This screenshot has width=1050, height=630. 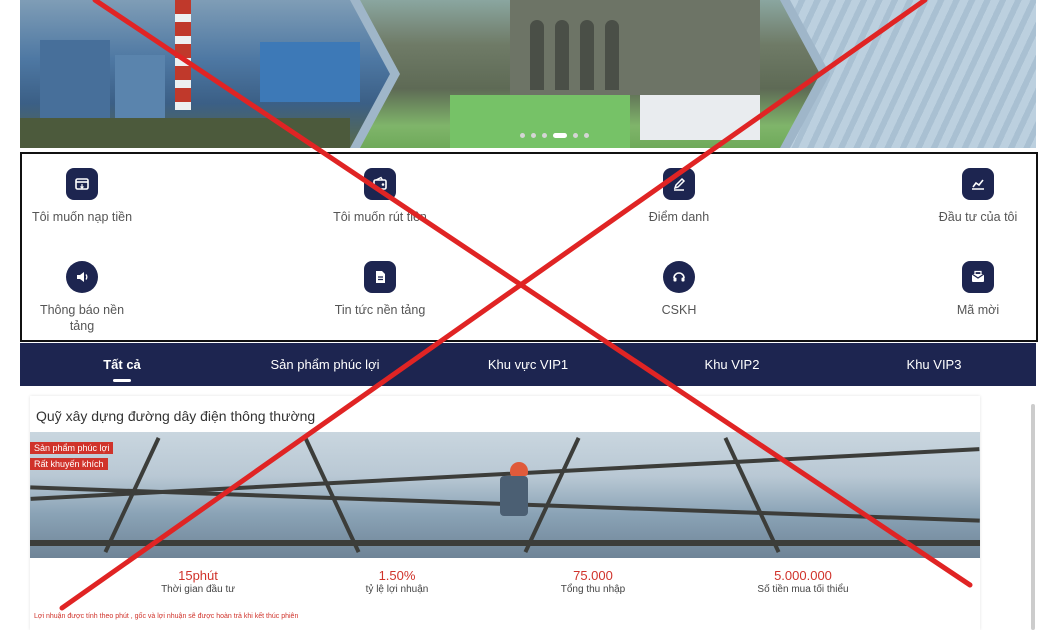 I want to click on active-tab-indicator, so click(x=122, y=380).